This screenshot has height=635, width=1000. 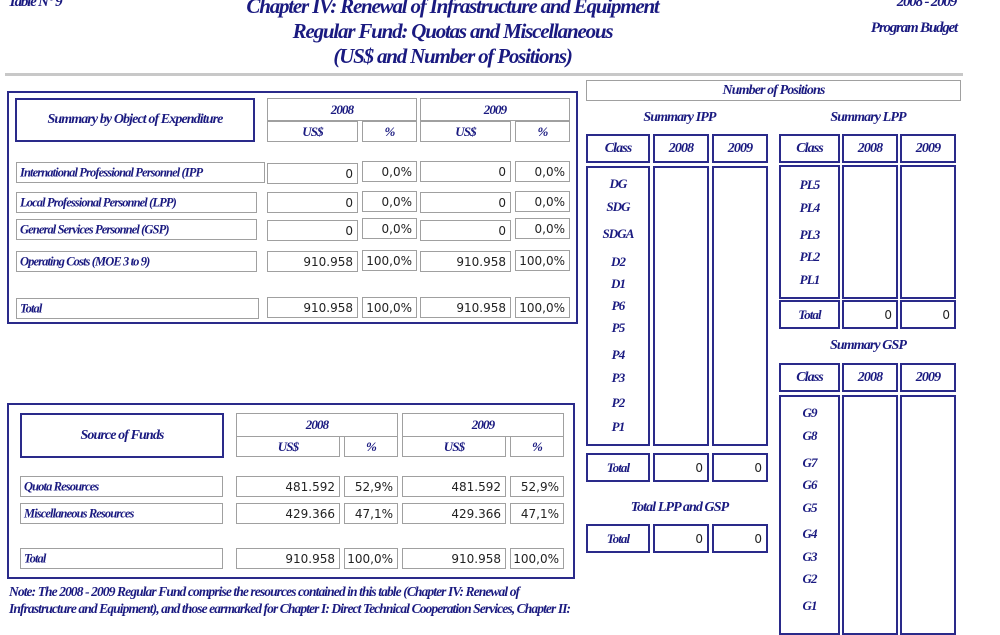 What do you see at coordinates (618, 538) in the screenshot?
I see `lpp-gsp-total-label: Total` at bounding box center [618, 538].